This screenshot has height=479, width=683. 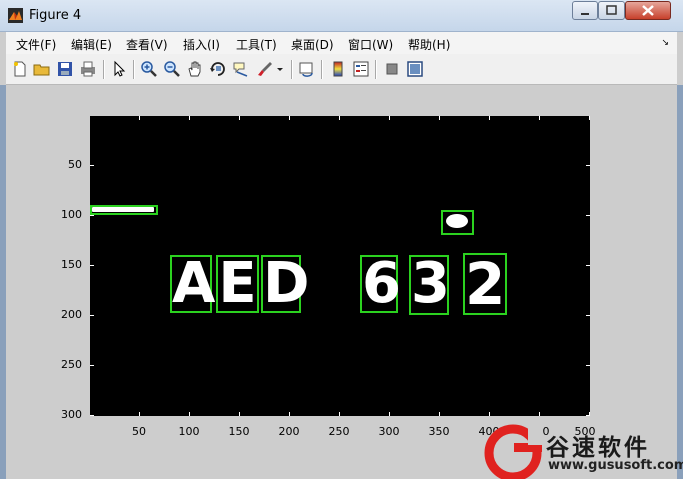 I want to click on print-icon, so click(x=88, y=69).